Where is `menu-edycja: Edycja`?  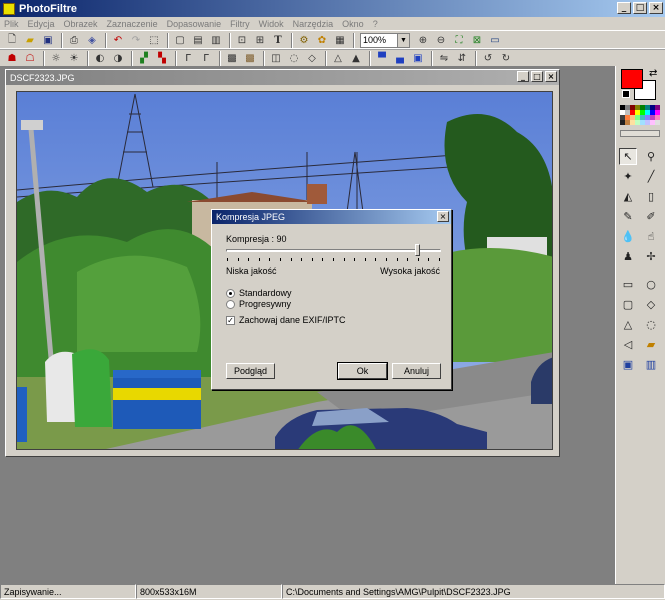
menu-edycja: Edycja is located at coordinates (41, 24).